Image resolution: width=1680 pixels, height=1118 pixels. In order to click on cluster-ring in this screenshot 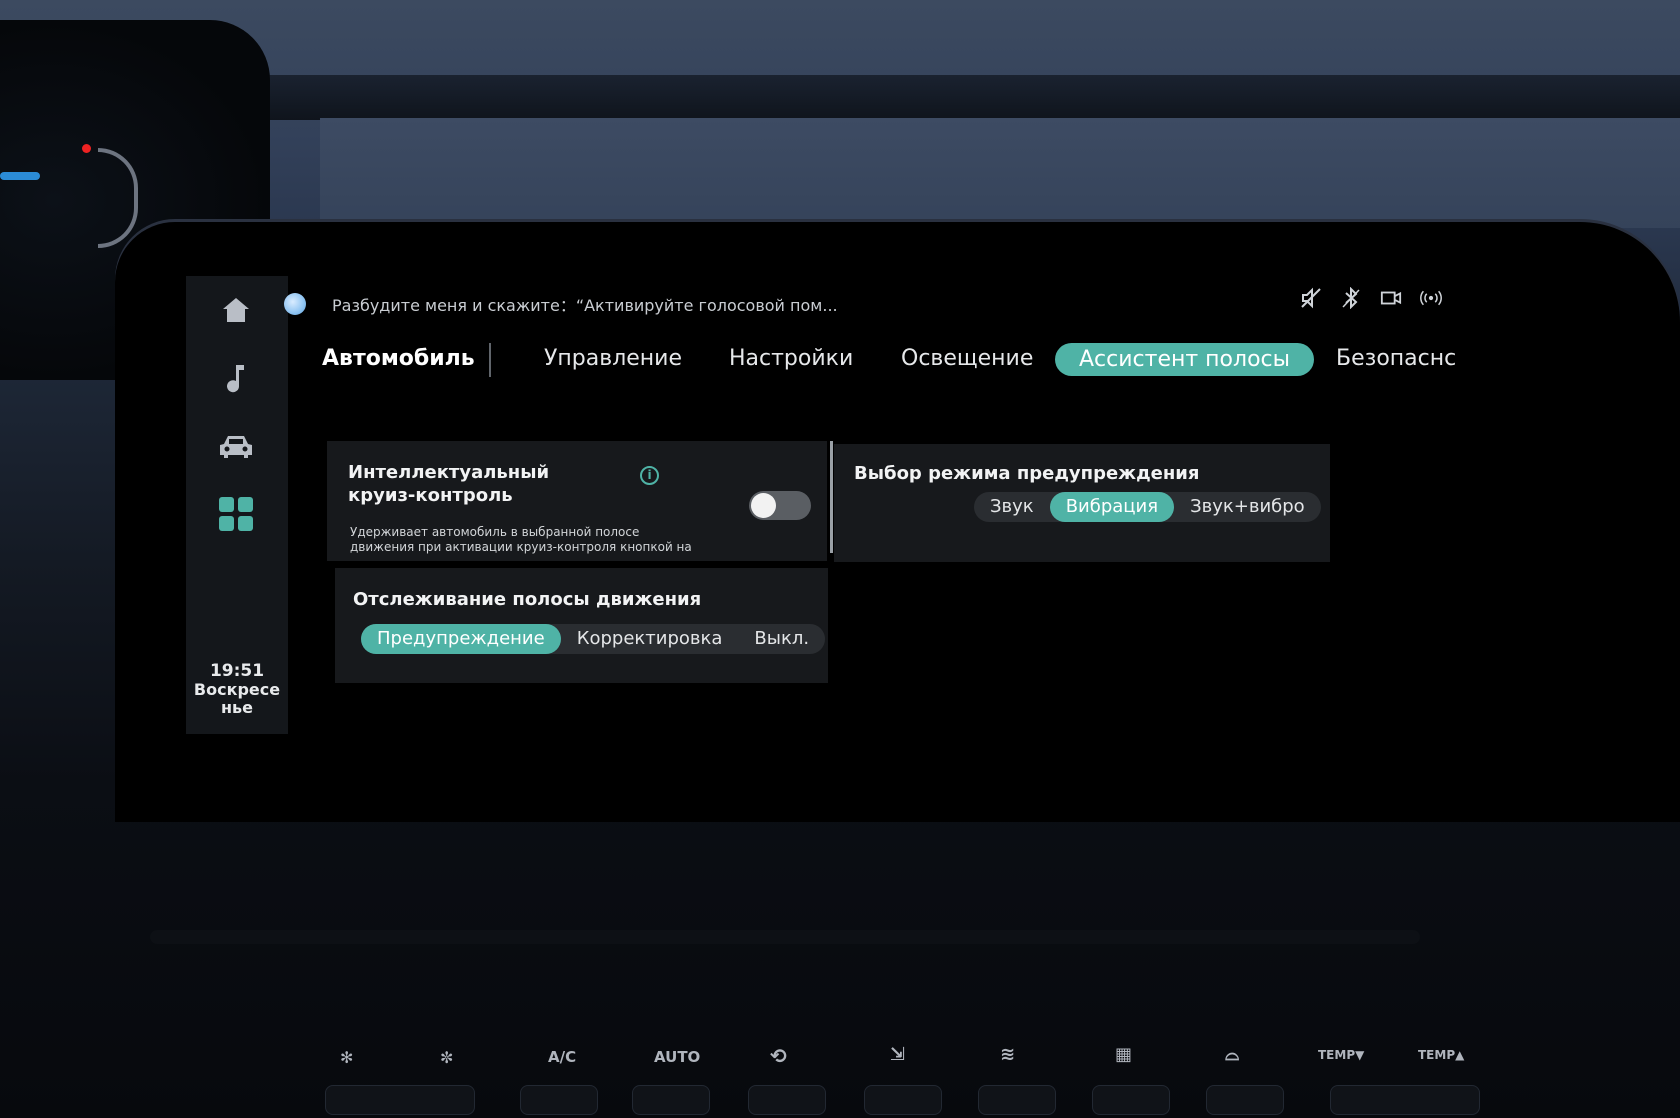, I will do `click(118, 198)`.